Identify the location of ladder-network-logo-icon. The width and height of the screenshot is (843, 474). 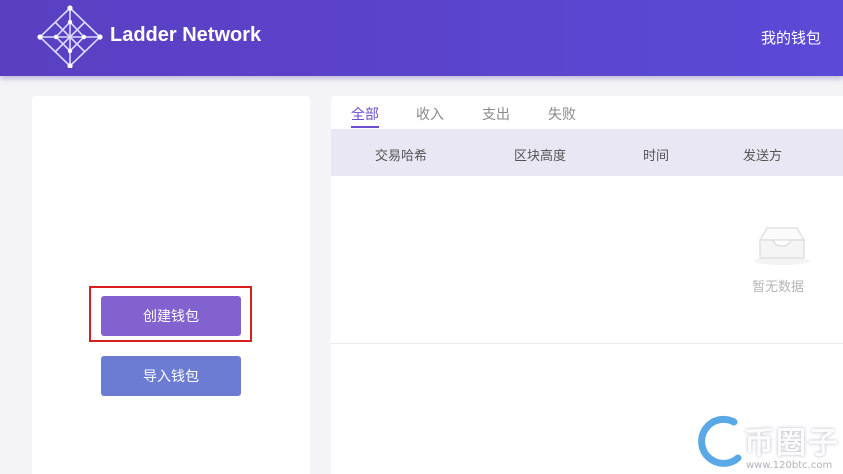
(70, 36).